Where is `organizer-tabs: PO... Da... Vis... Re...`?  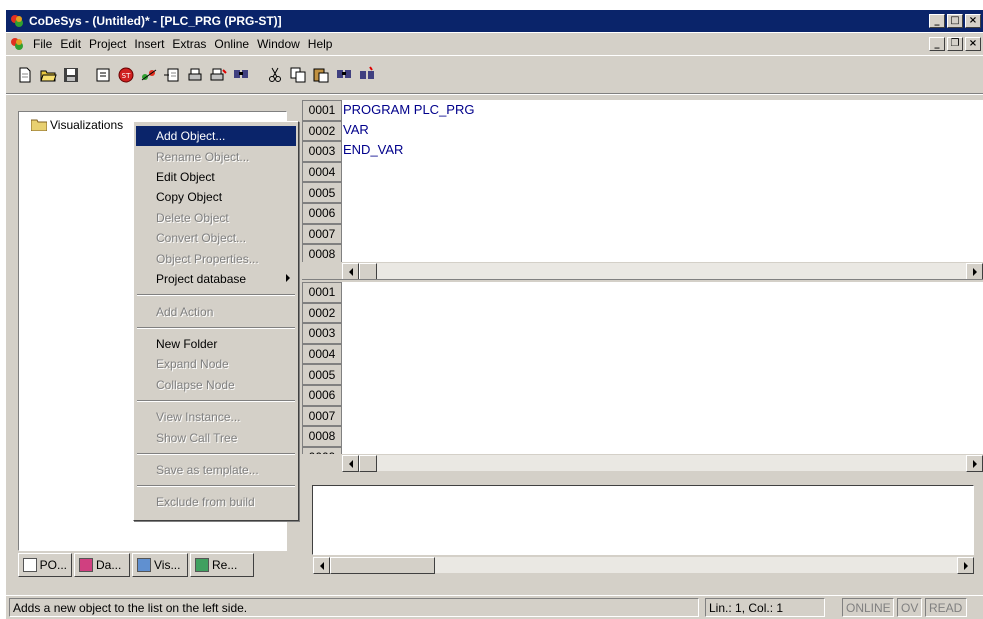 organizer-tabs: PO... Da... Vis... Re... is located at coordinates (153, 566).